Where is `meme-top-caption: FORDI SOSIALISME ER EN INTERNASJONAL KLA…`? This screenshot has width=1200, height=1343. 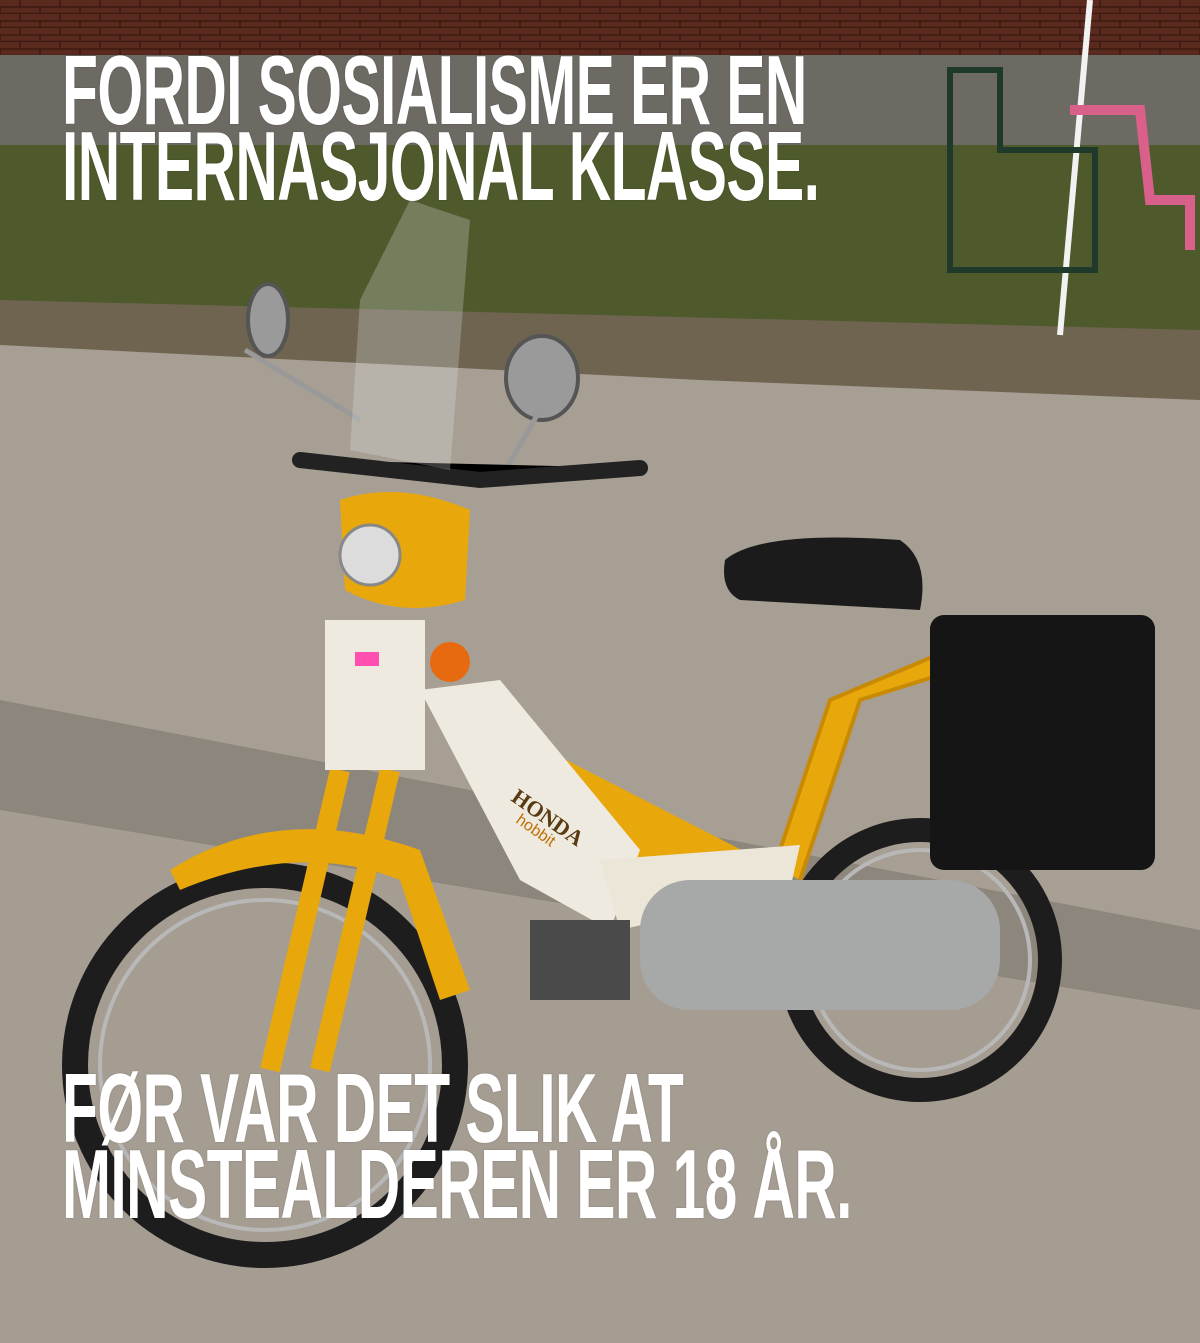 meme-top-caption: FORDI SOSIALISME ER EN INTERNASJONAL KLA… is located at coordinates (441, 131).